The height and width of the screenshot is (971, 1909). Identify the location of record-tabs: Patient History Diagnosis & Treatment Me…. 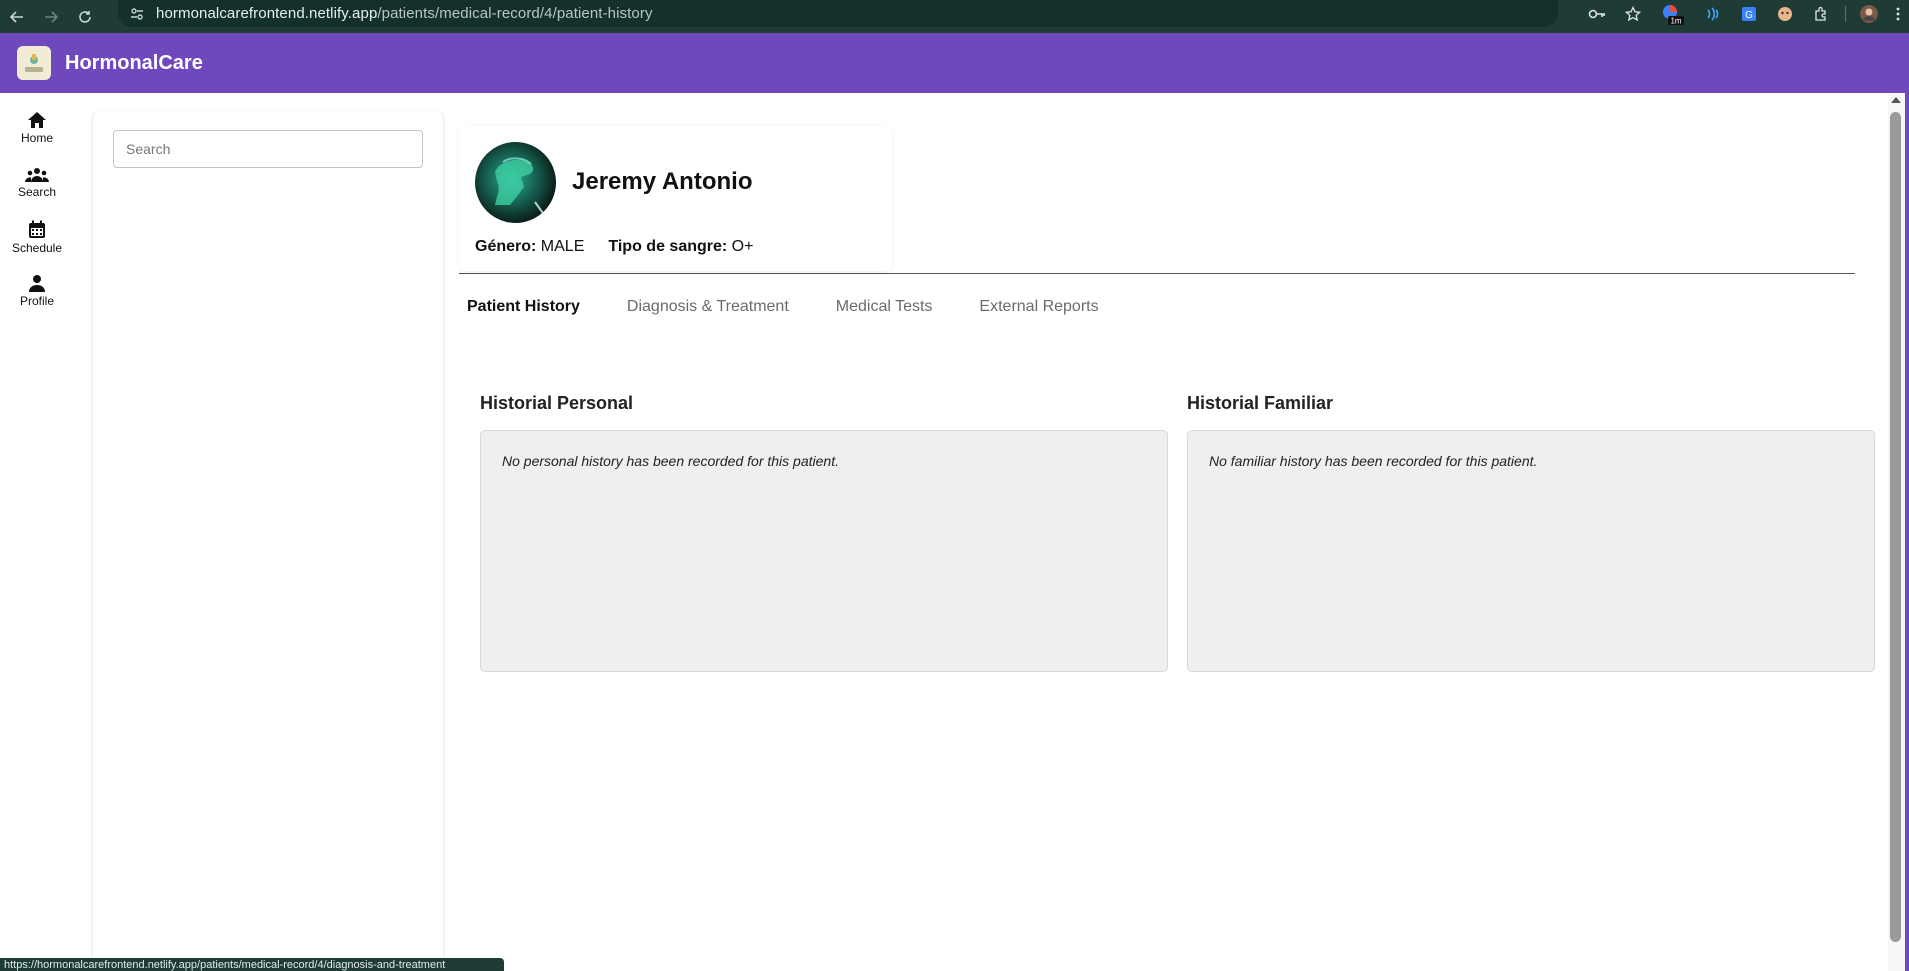
(806, 307).